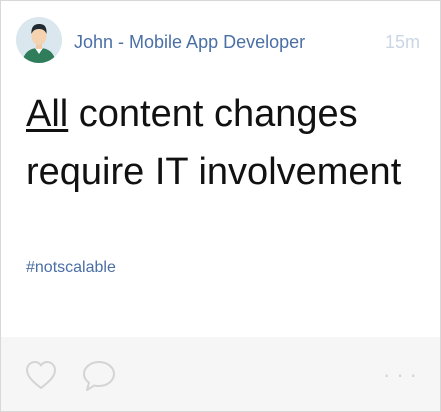  Describe the element at coordinates (403, 42) in the screenshot. I see `post-timestamp: 15m` at that location.